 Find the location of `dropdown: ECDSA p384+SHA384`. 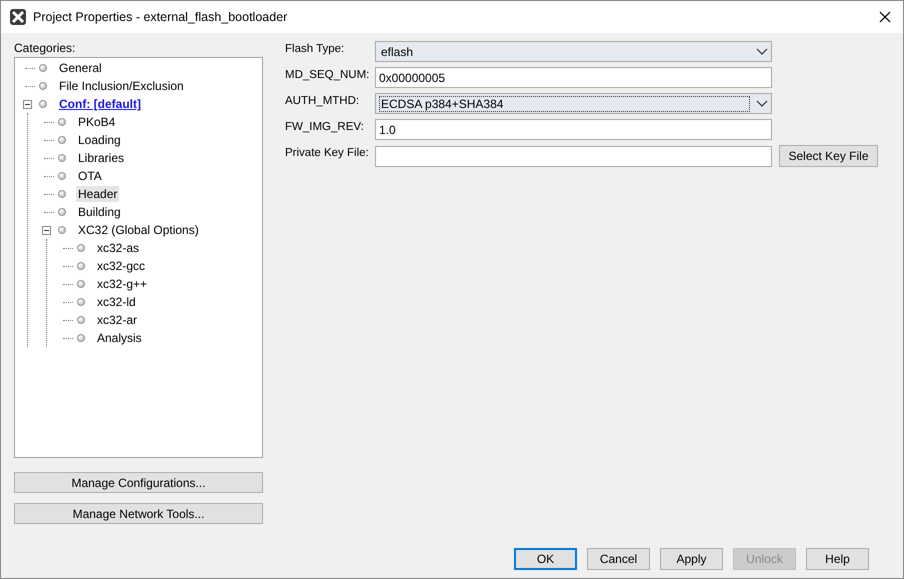

dropdown: ECDSA p384+SHA384 is located at coordinates (573, 103).